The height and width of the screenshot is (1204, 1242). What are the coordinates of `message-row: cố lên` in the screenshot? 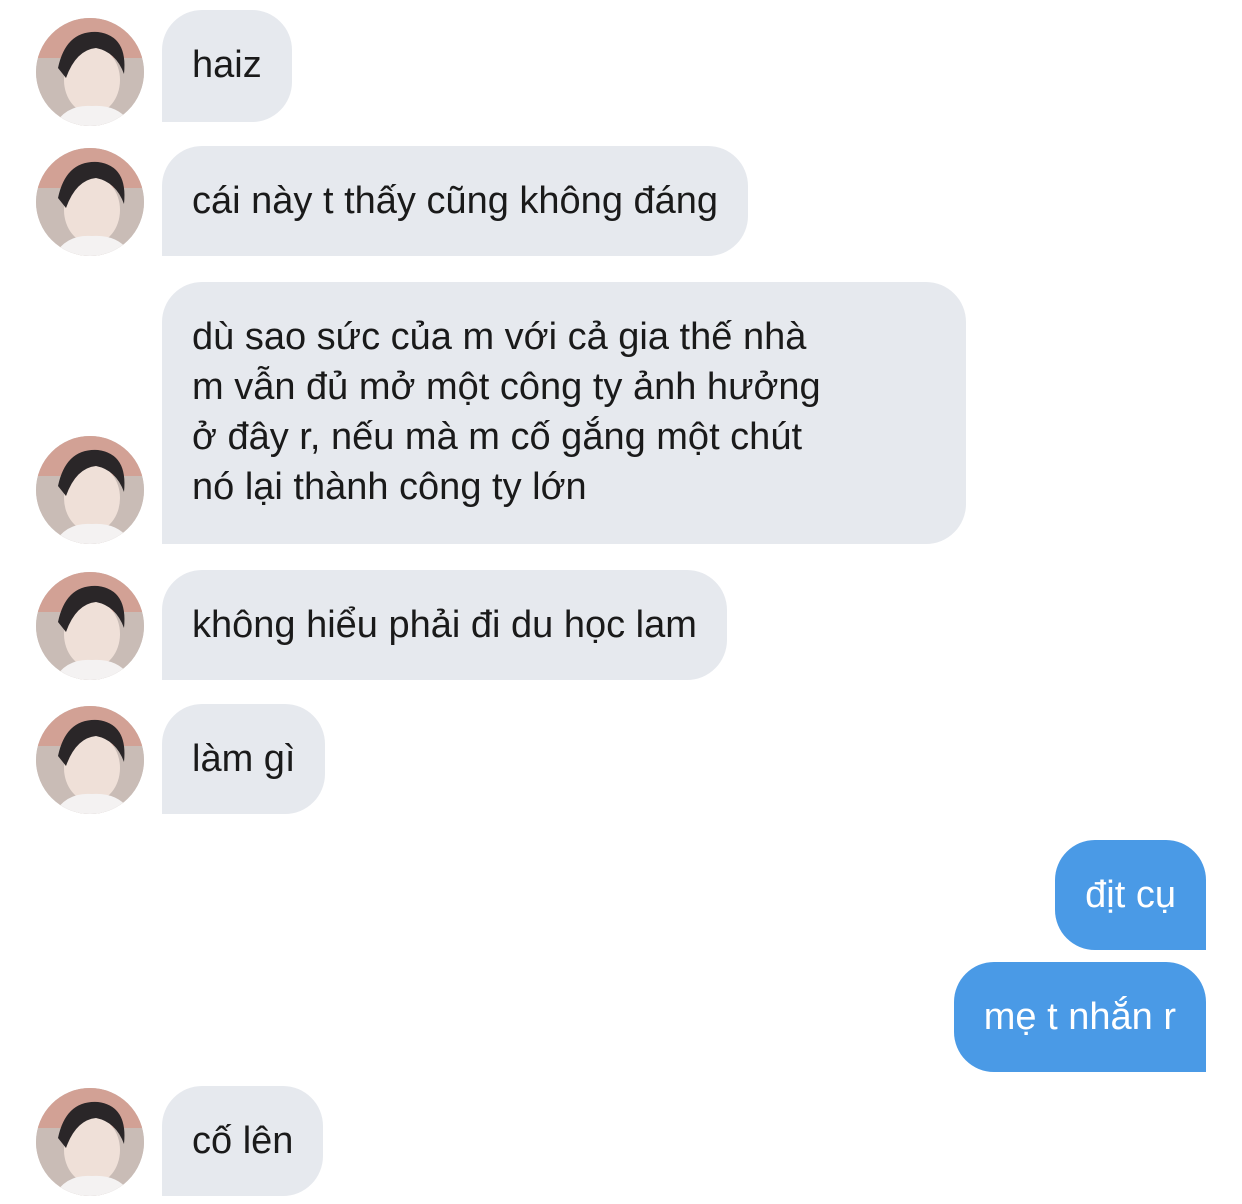 It's located at (621, 1141).